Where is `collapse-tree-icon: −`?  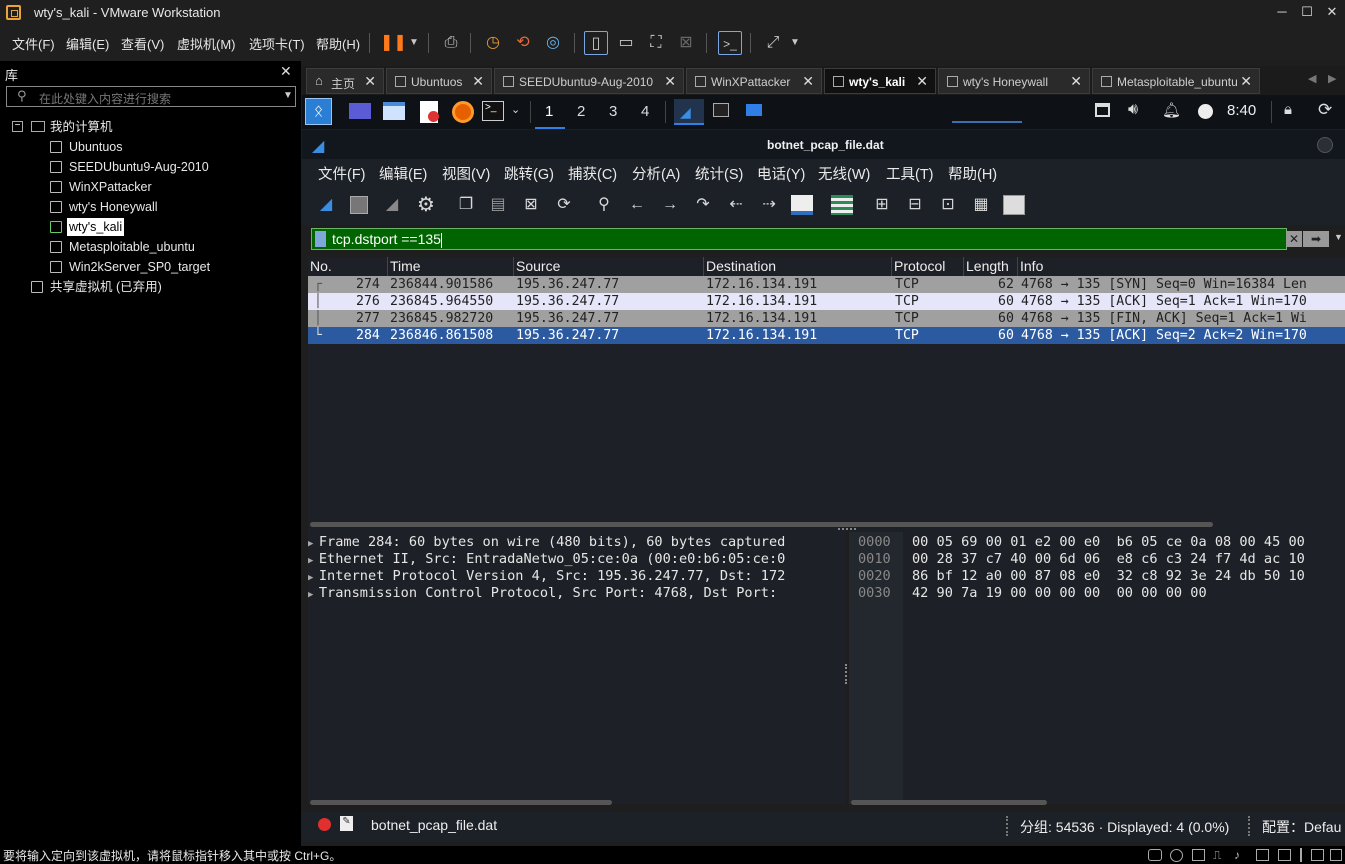 collapse-tree-icon: − is located at coordinates (17, 126).